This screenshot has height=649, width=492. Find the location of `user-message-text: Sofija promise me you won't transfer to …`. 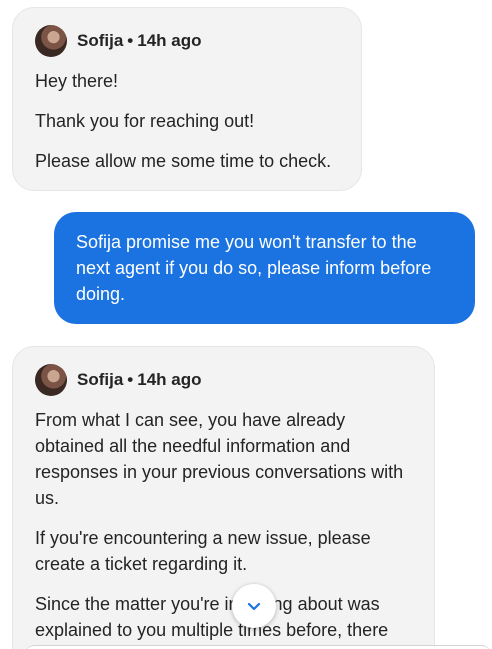

user-message-text: Sofija promise me you won't transfer to … is located at coordinates (254, 268).